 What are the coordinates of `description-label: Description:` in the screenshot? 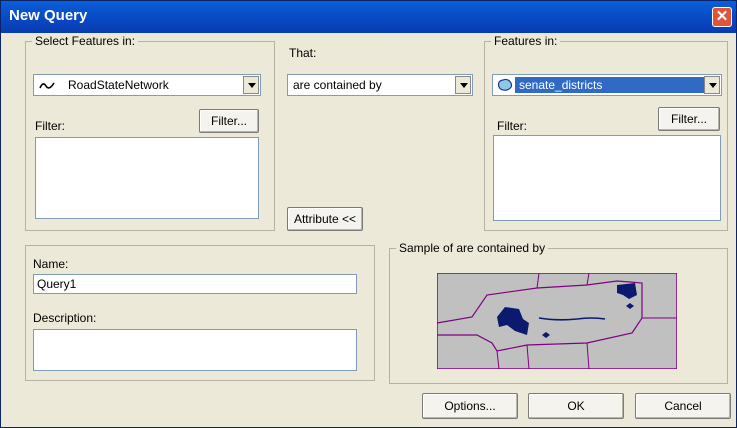 It's located at (65, 318).